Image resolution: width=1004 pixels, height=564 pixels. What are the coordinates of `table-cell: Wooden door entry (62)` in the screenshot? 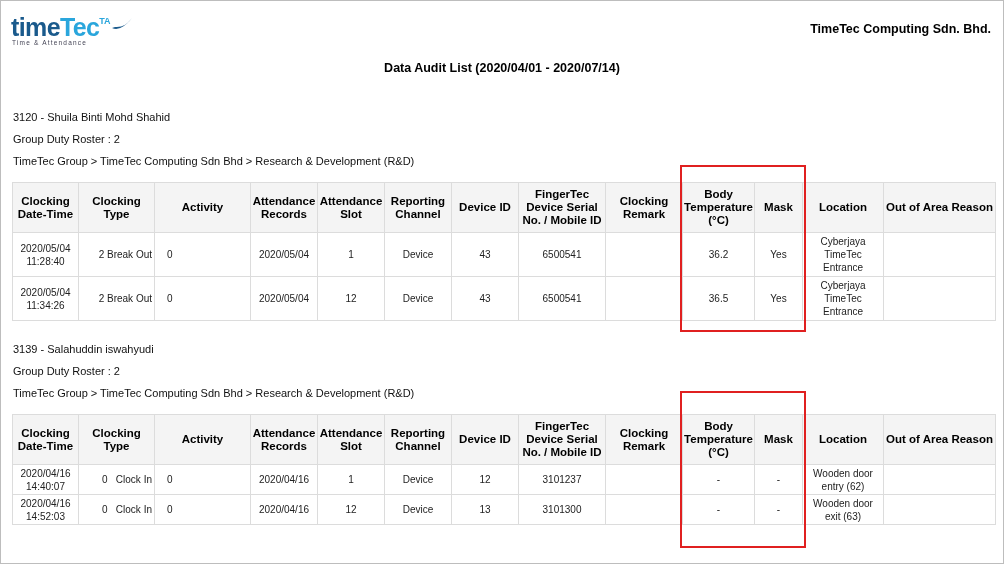 It's located at (843, 479).